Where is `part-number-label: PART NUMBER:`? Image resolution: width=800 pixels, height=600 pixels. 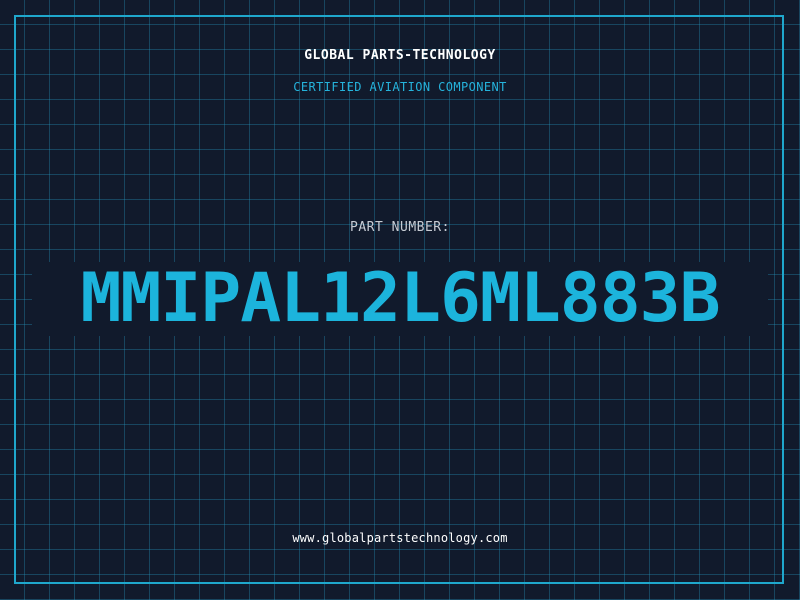 part-number-label: PART NUMBER: is located at coordinates (400, 227).